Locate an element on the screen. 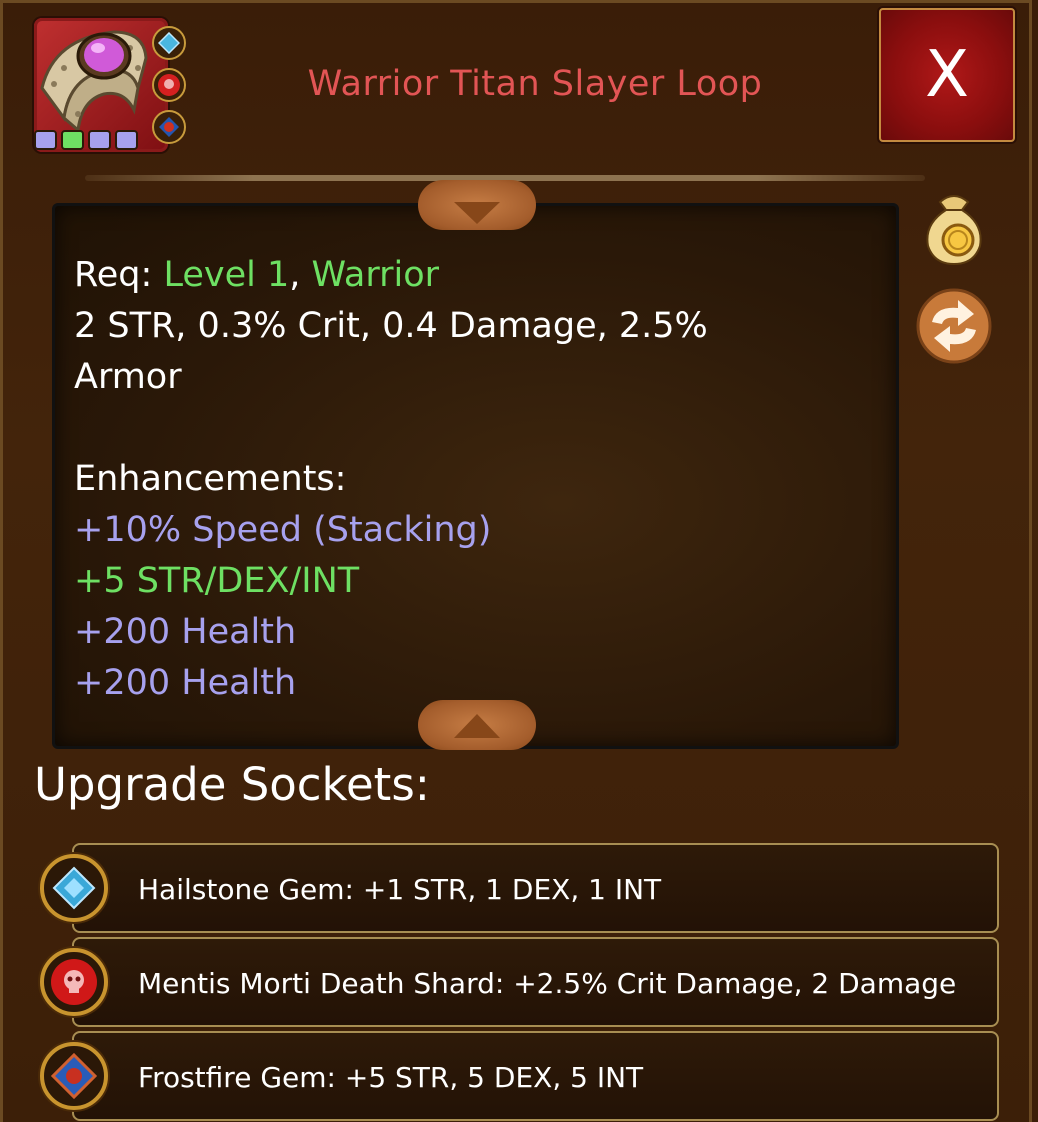  requirements-line: Req: Level 1, Warrior is located at coordinates (474, 275).